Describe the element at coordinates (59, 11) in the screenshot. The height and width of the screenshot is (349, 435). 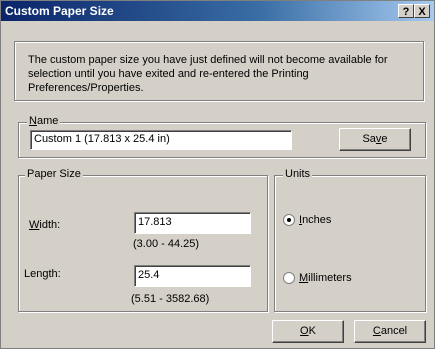
I see `dialog-title: Custom Paper Size` at that location.